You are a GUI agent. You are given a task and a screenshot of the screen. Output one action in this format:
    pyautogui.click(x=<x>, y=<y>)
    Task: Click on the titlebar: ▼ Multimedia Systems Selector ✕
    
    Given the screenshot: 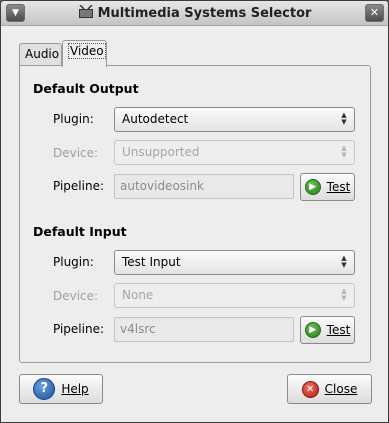 What is the action you would take?
    pyautogui.click(x=194, y=13)
    